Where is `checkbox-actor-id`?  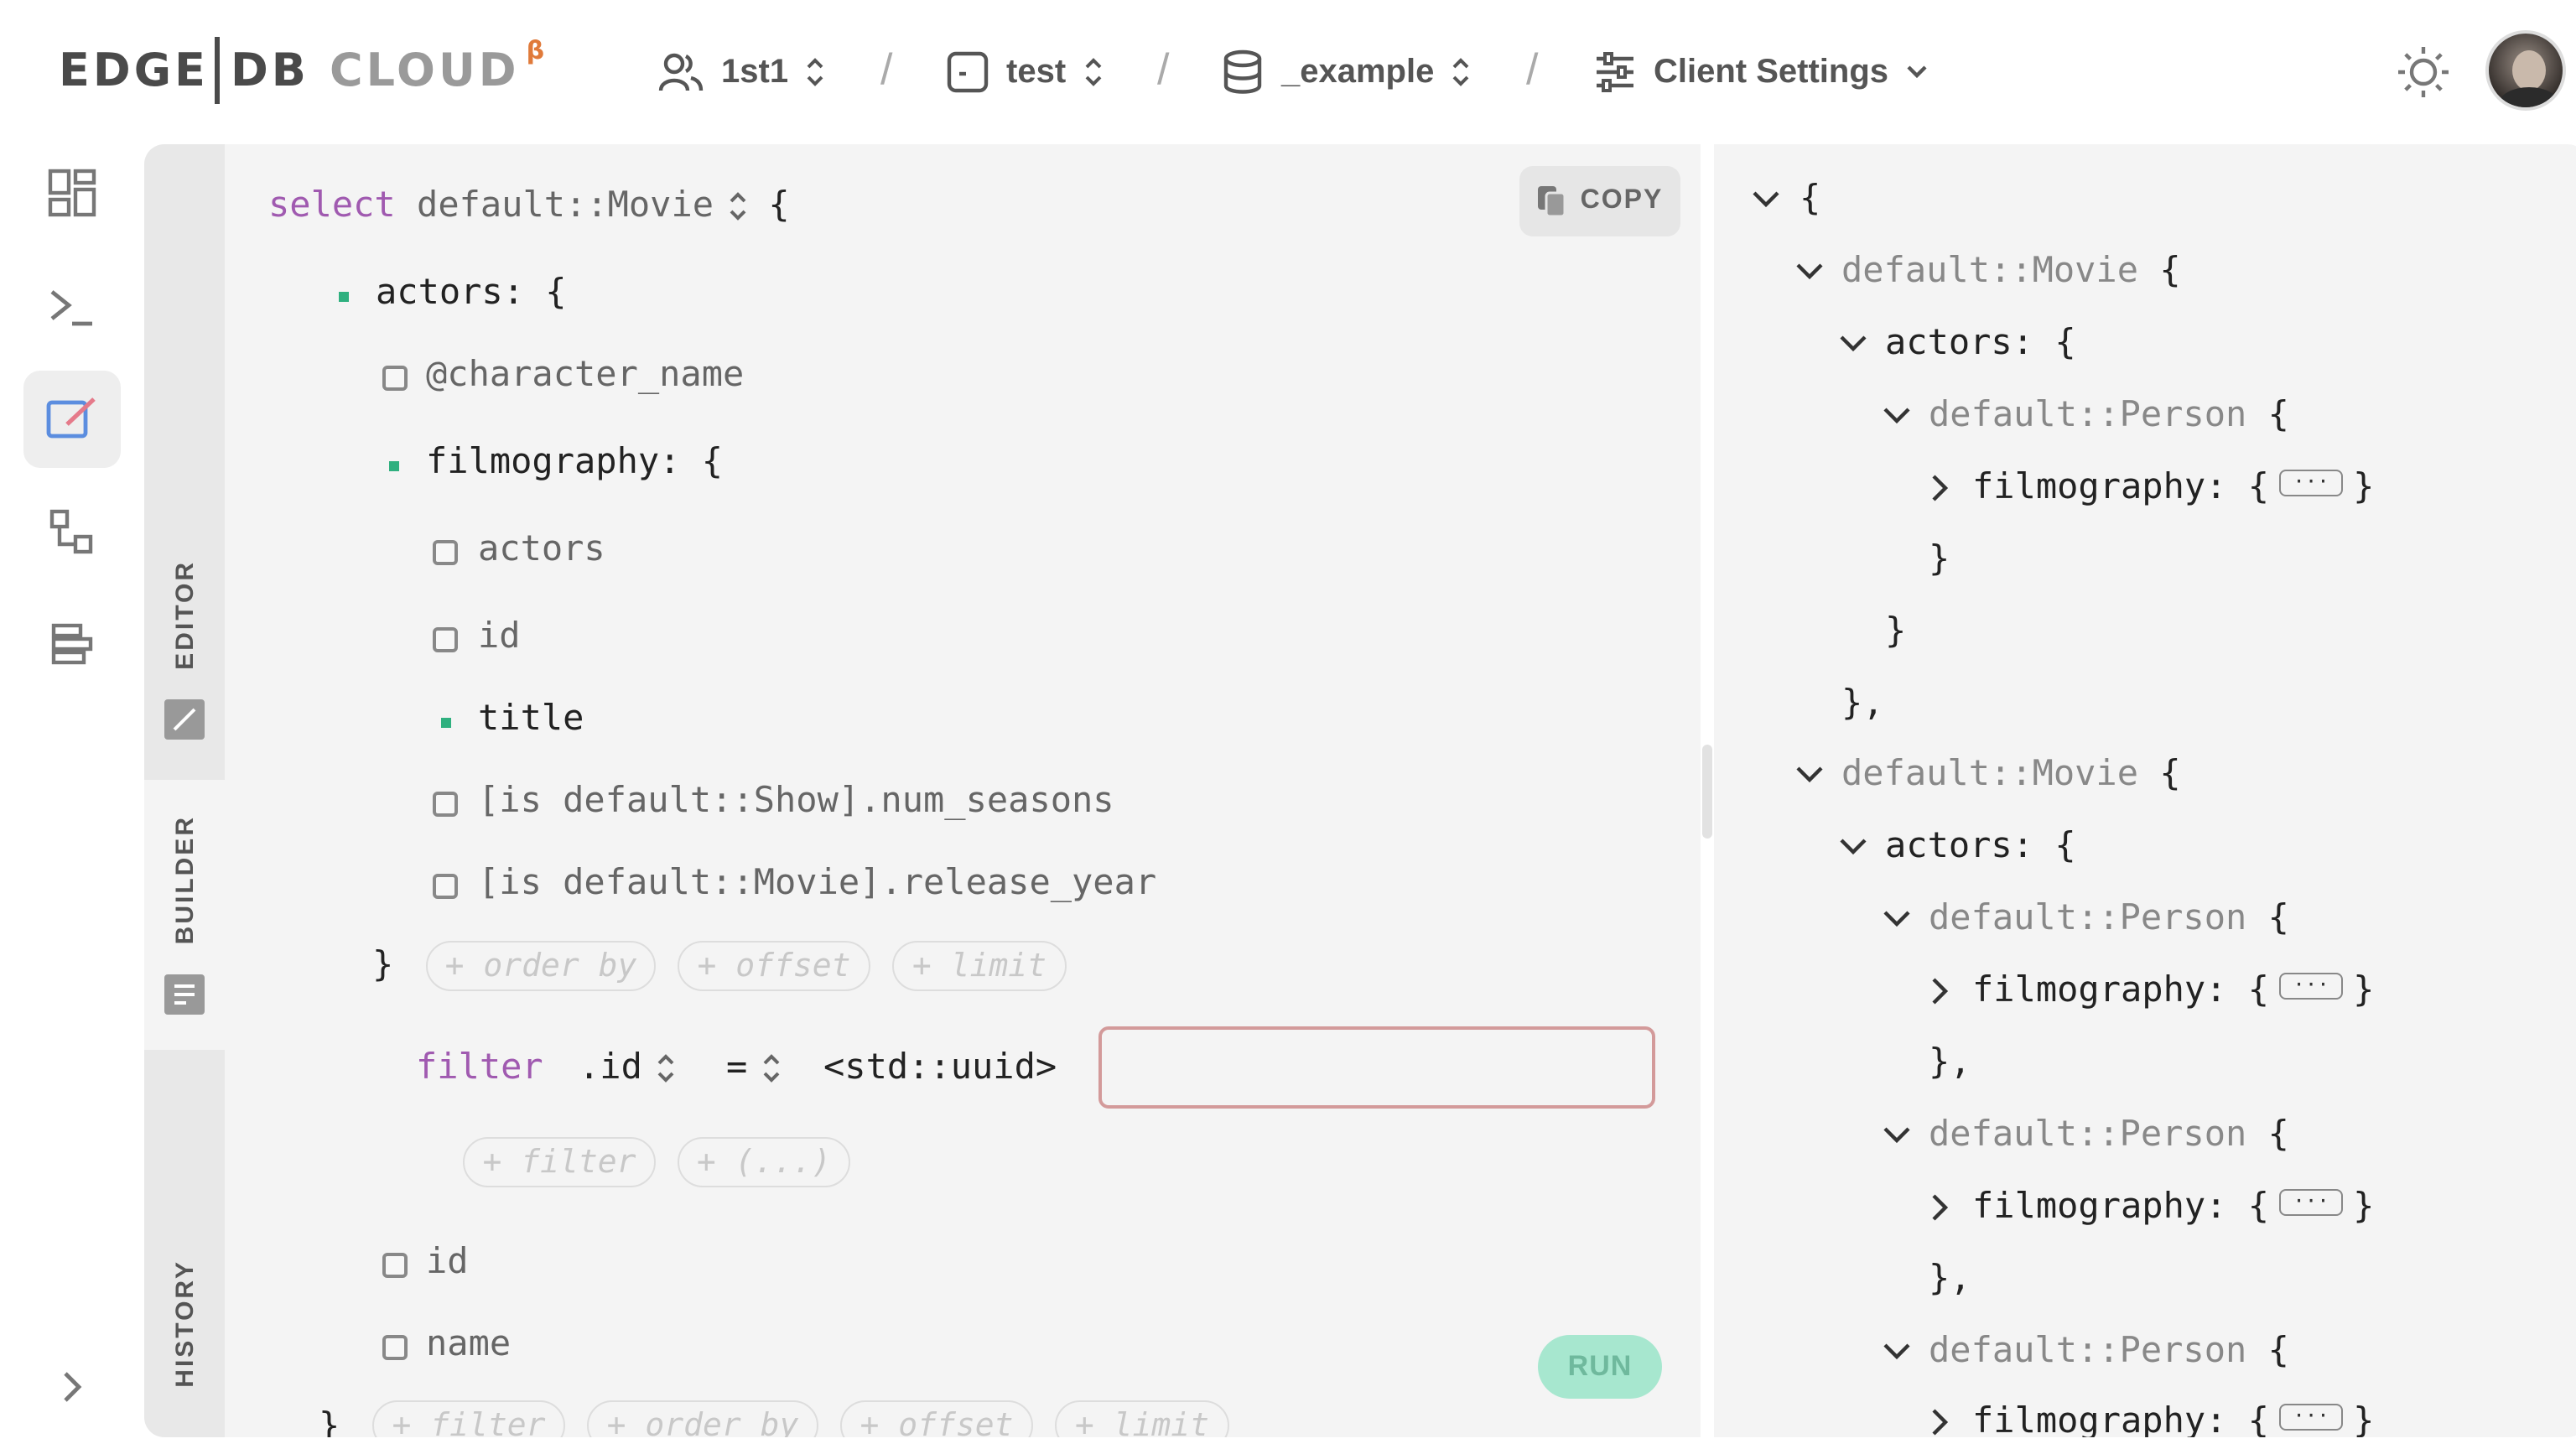 checkbox-actor-id is located at coordinates (395, 1265).